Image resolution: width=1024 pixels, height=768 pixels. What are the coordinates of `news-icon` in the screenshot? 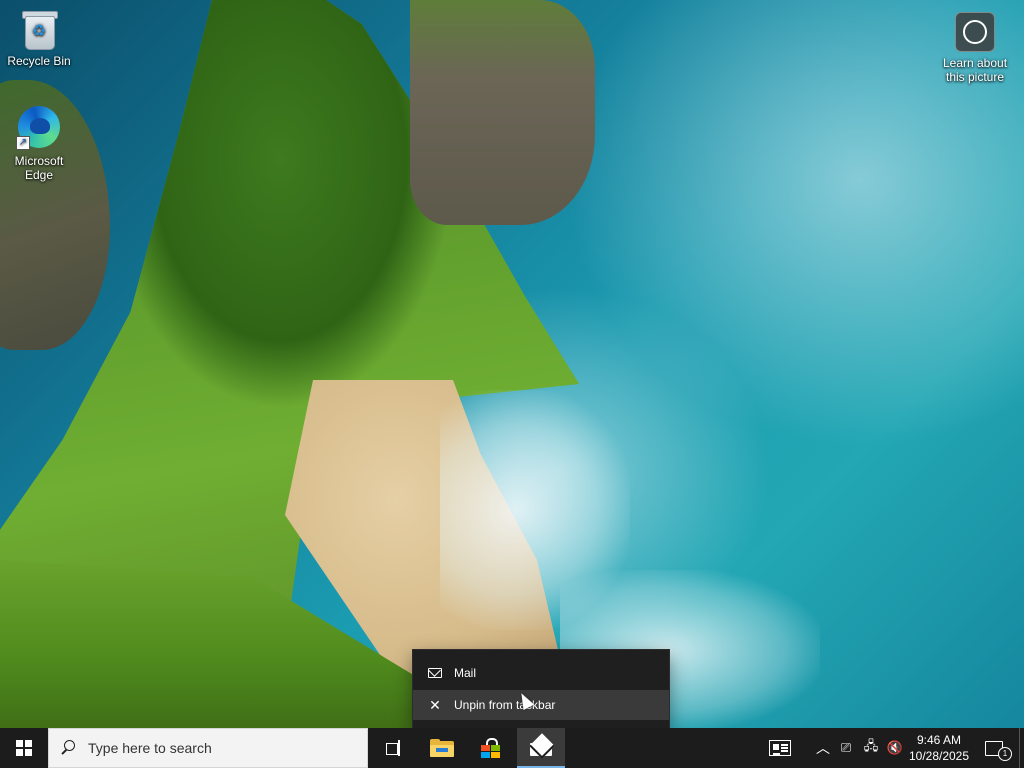 It's located at (780, 748).